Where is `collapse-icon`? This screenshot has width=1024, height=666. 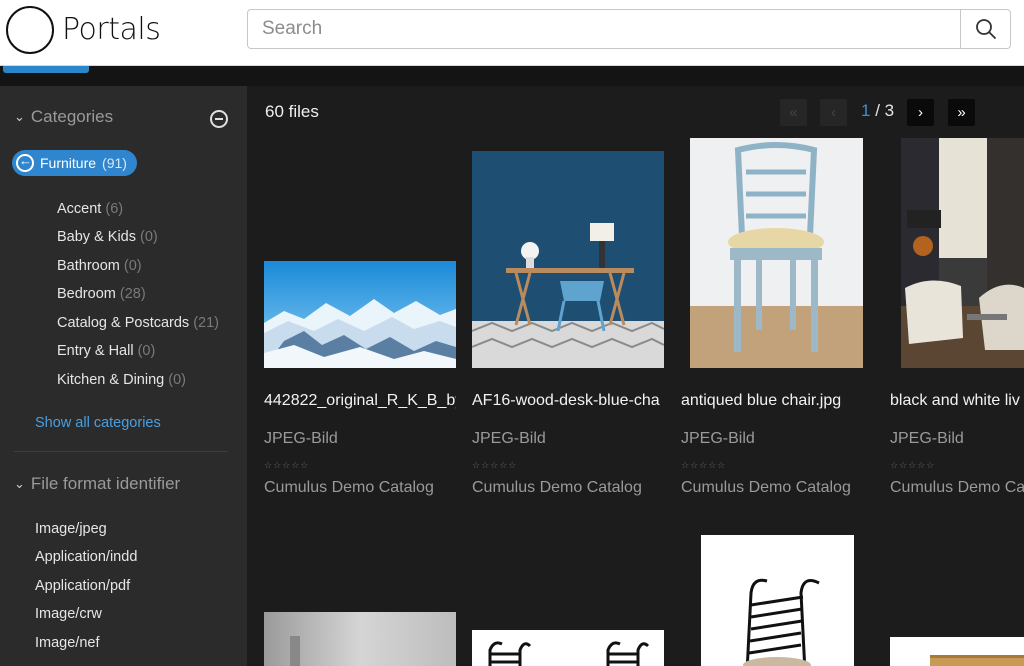
collapse-icon is located at coordinates (219, 119).